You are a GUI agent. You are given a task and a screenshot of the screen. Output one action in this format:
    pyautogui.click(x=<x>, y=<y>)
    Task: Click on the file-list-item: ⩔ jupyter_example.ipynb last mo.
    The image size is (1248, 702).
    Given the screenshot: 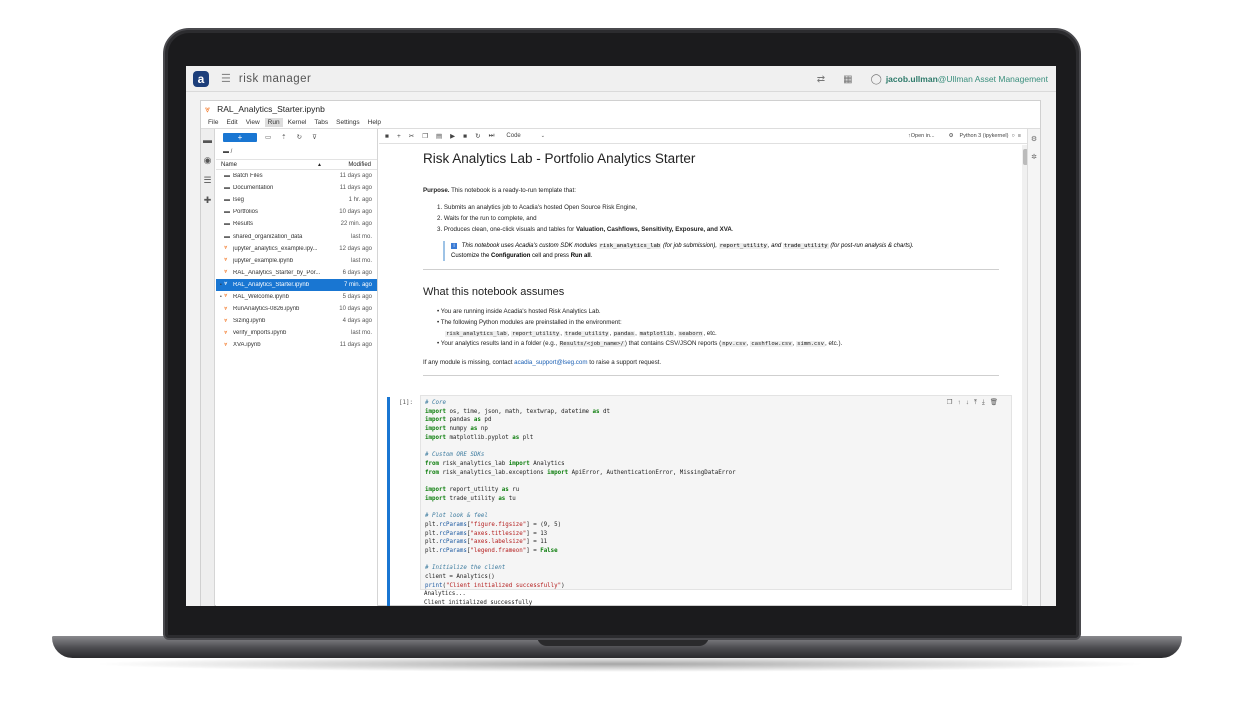 What is the action you would take?
    pyautogui.click(x=296, y=261)
    